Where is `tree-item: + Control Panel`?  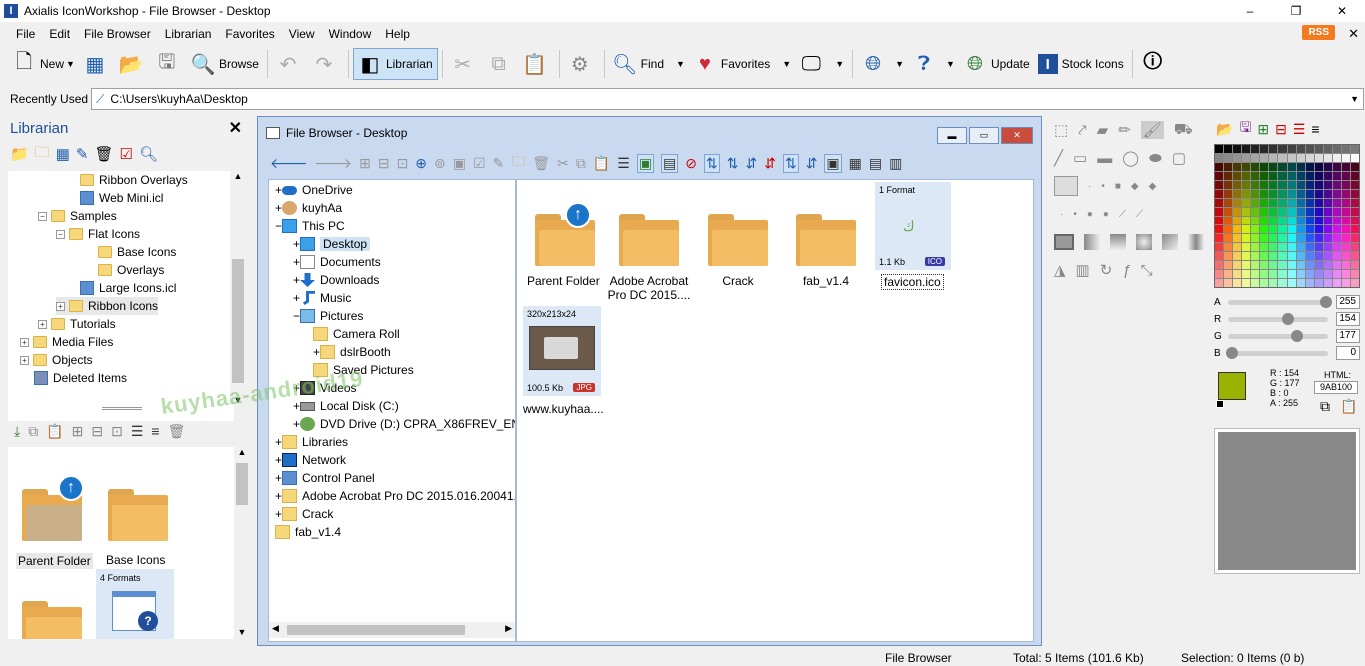 tree-item: + Control Panel is located at coordinates (325, 478).